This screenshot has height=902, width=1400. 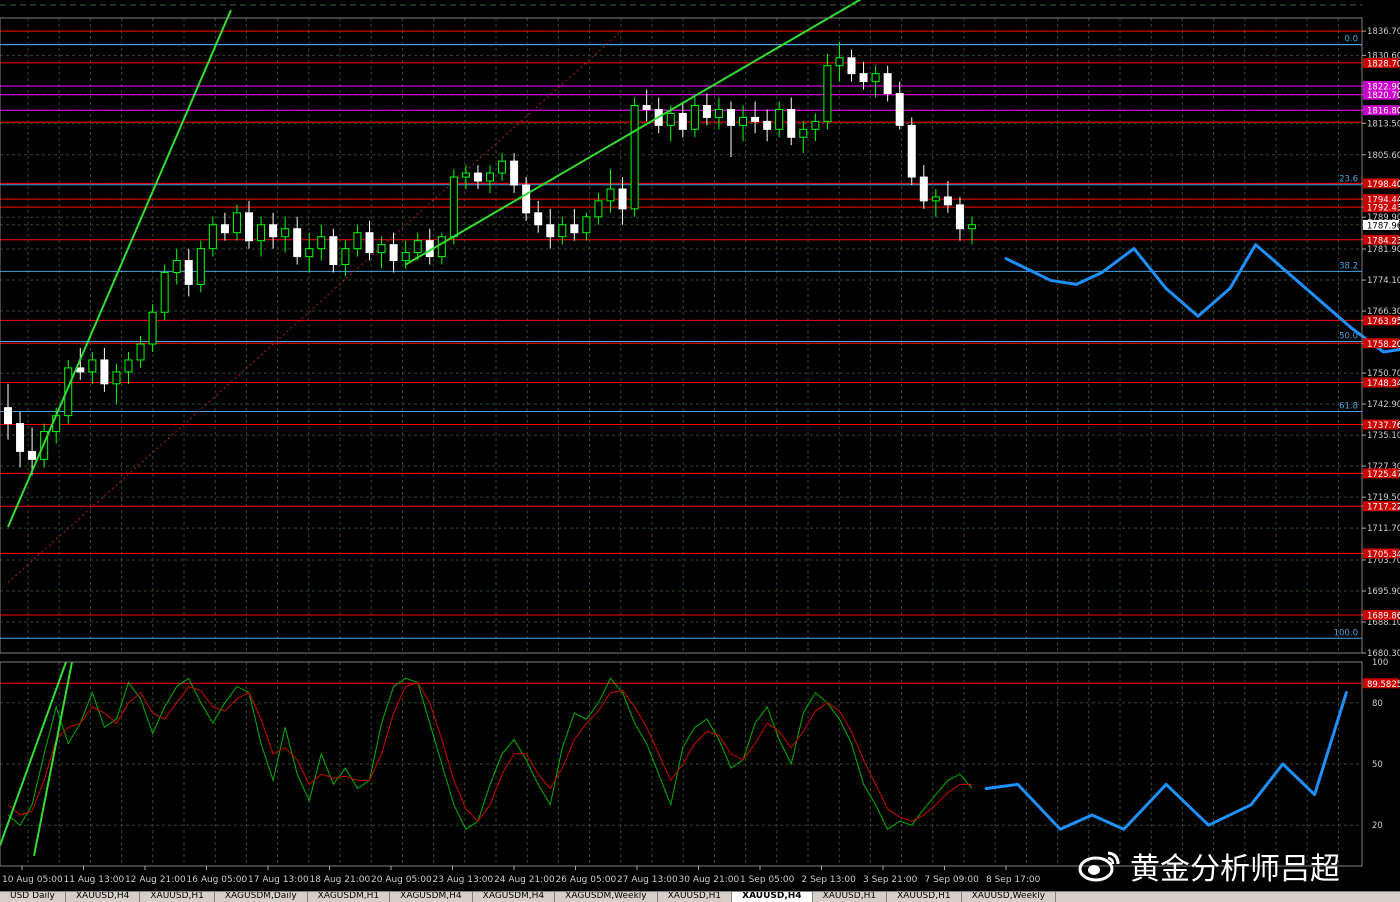 What do you see at coordinates (1383, 405) in the screenshot?
I see `price-tick-label: 1742.90` at bounding box center [1383, 405].